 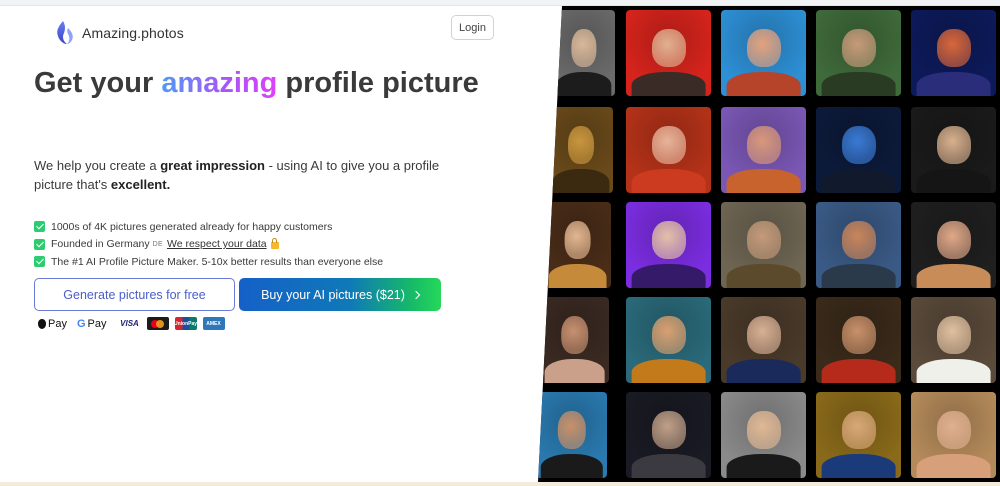 What do you see at coordinates (98, 83) in the screenshot?
I see `title-pre: Get your` at bounding box center [98, 83].